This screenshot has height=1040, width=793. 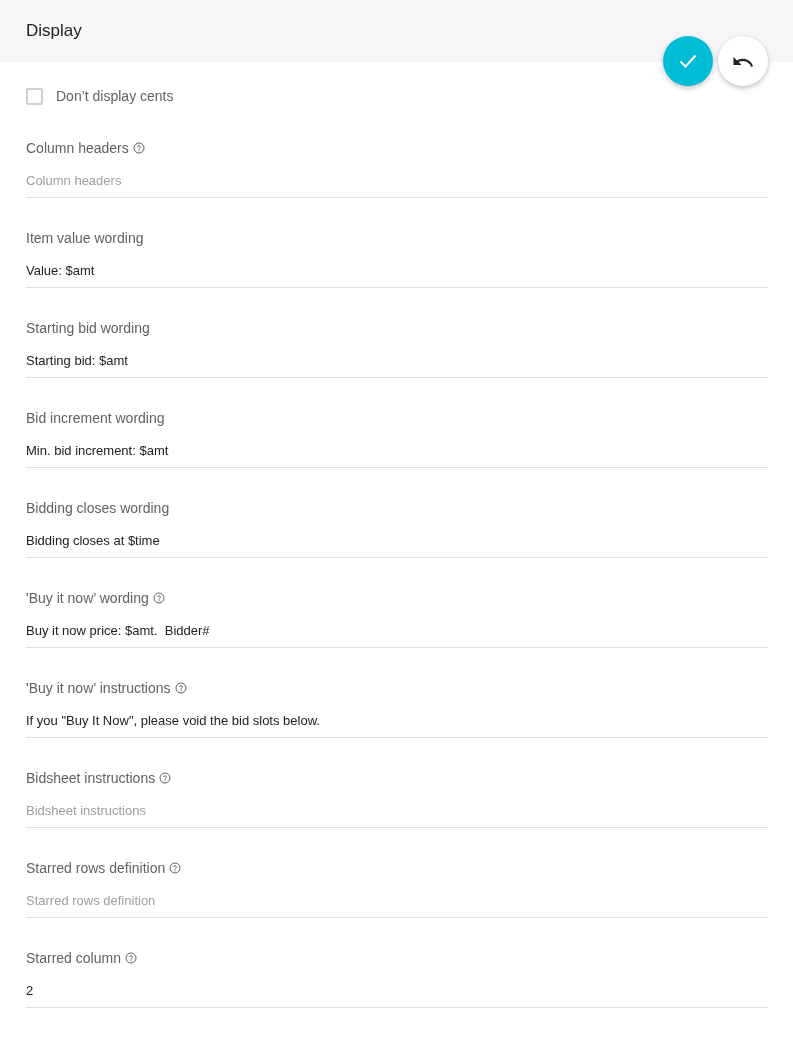 What do you see at coordinates (397, 450) in the screenshot?
I see `text-field: Min. bid increment: $amt` at bounding box center [397, 450].